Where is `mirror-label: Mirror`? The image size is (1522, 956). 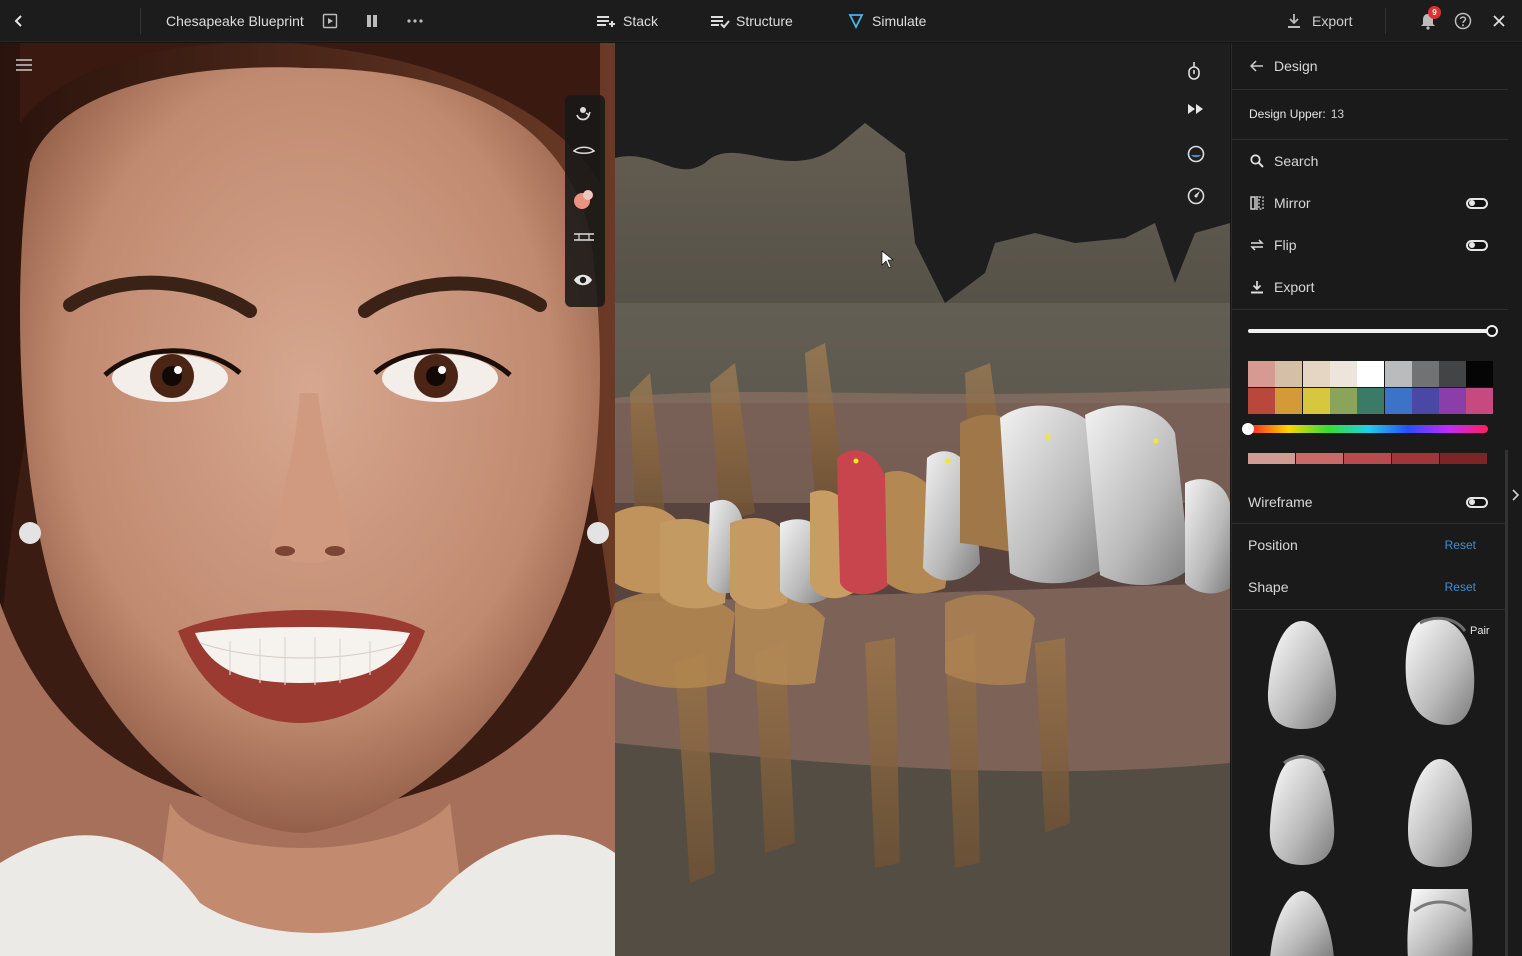 mirror-label: Mirror is located at coordinates (1292, 203).